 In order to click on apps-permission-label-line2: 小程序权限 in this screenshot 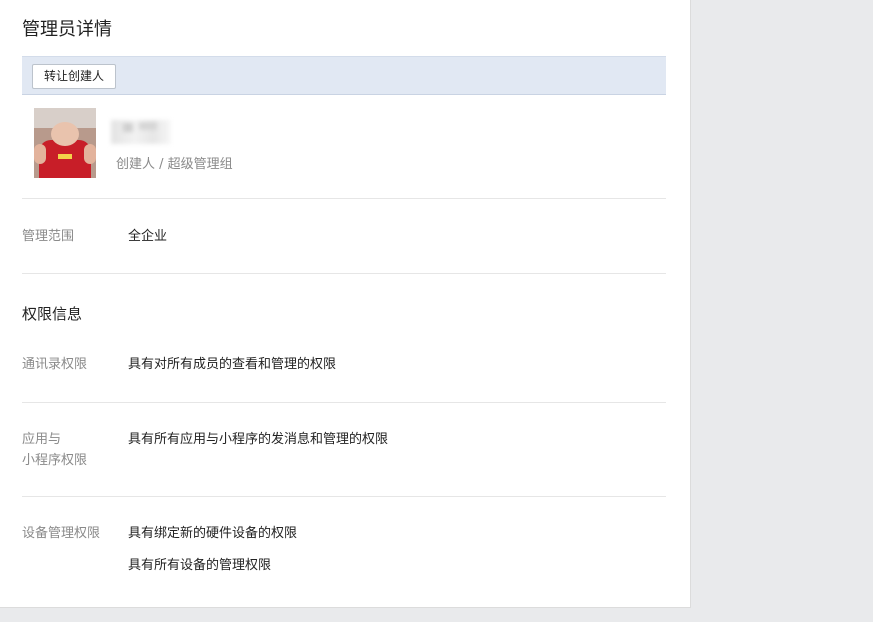, I will do `click(55, 460)`.